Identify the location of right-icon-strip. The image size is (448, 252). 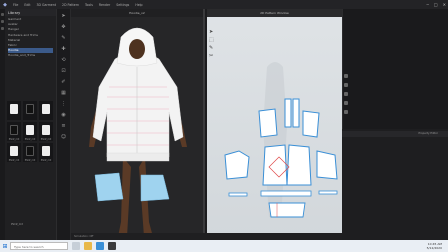
(347, 94).